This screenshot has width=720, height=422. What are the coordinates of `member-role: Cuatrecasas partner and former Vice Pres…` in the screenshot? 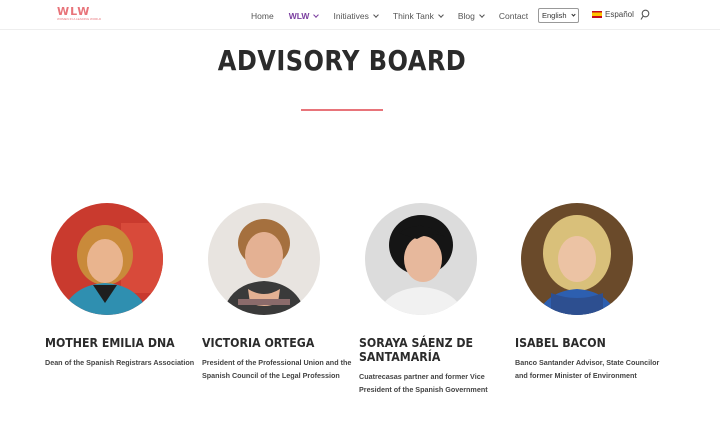 It's located at (423, 383).